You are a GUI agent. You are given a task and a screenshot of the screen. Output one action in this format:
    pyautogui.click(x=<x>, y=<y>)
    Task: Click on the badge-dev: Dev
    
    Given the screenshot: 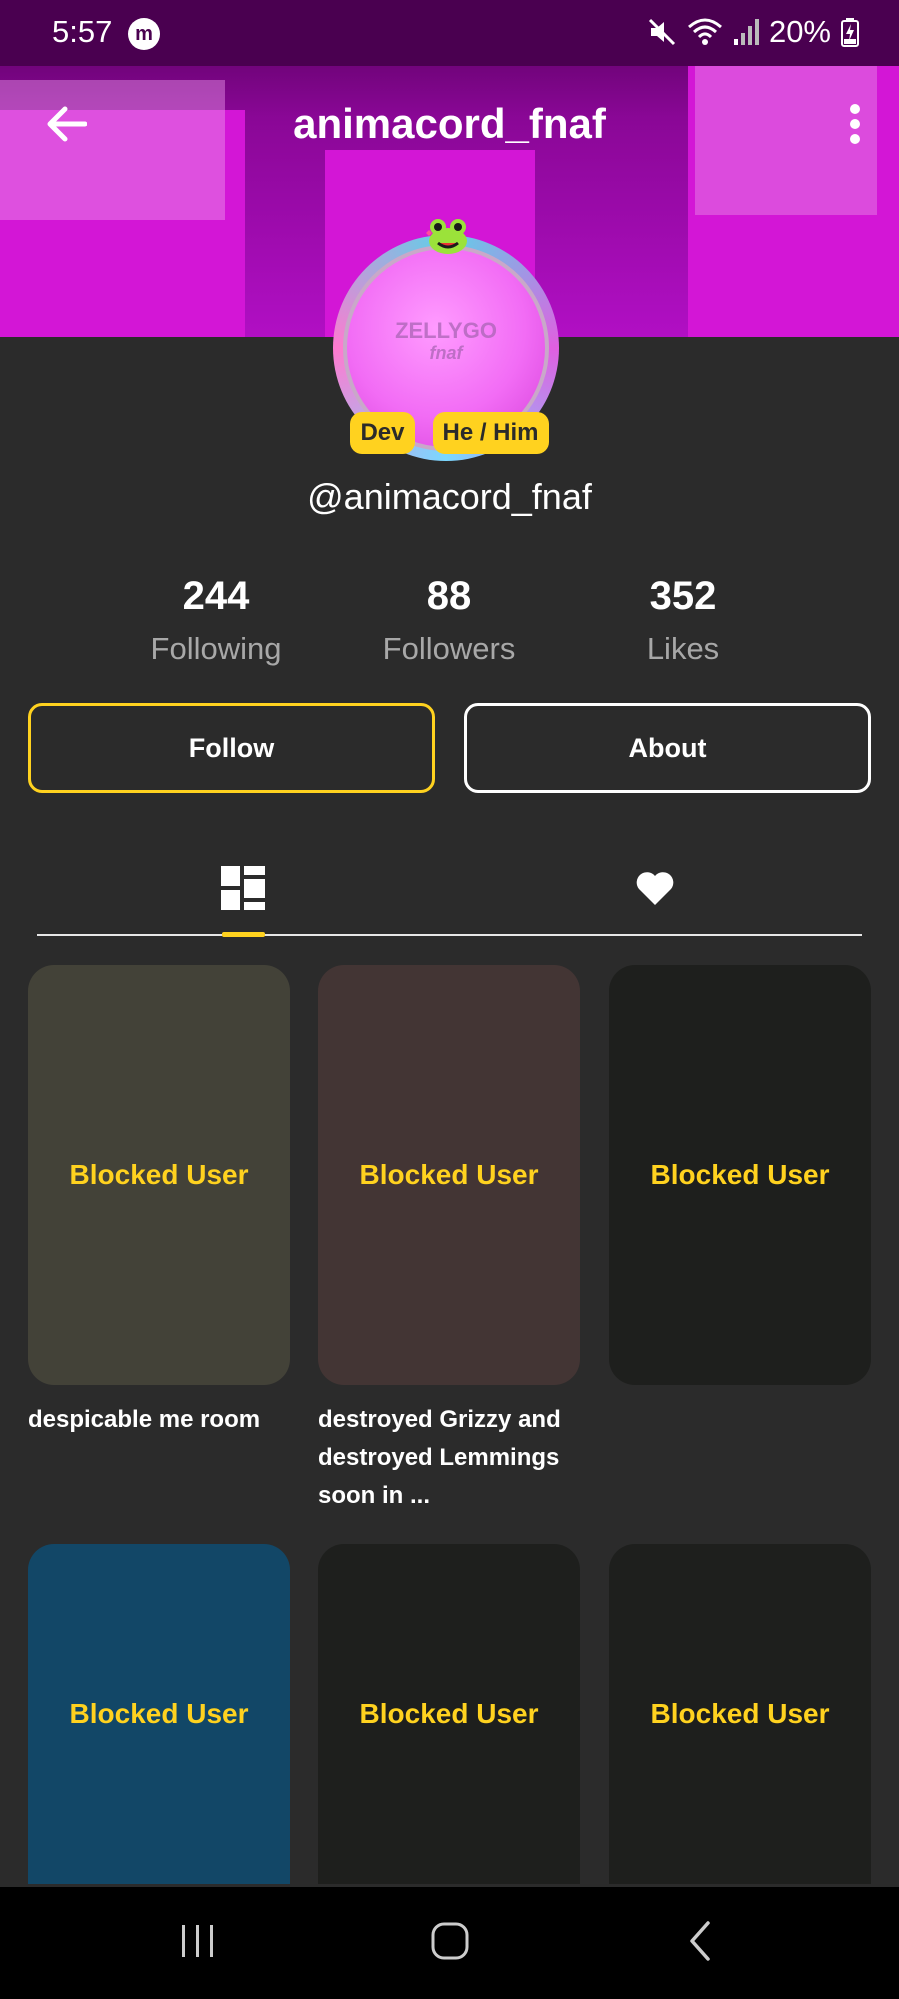 What is the action you would take?
    pyautogui.click(x=382, y=433)
    